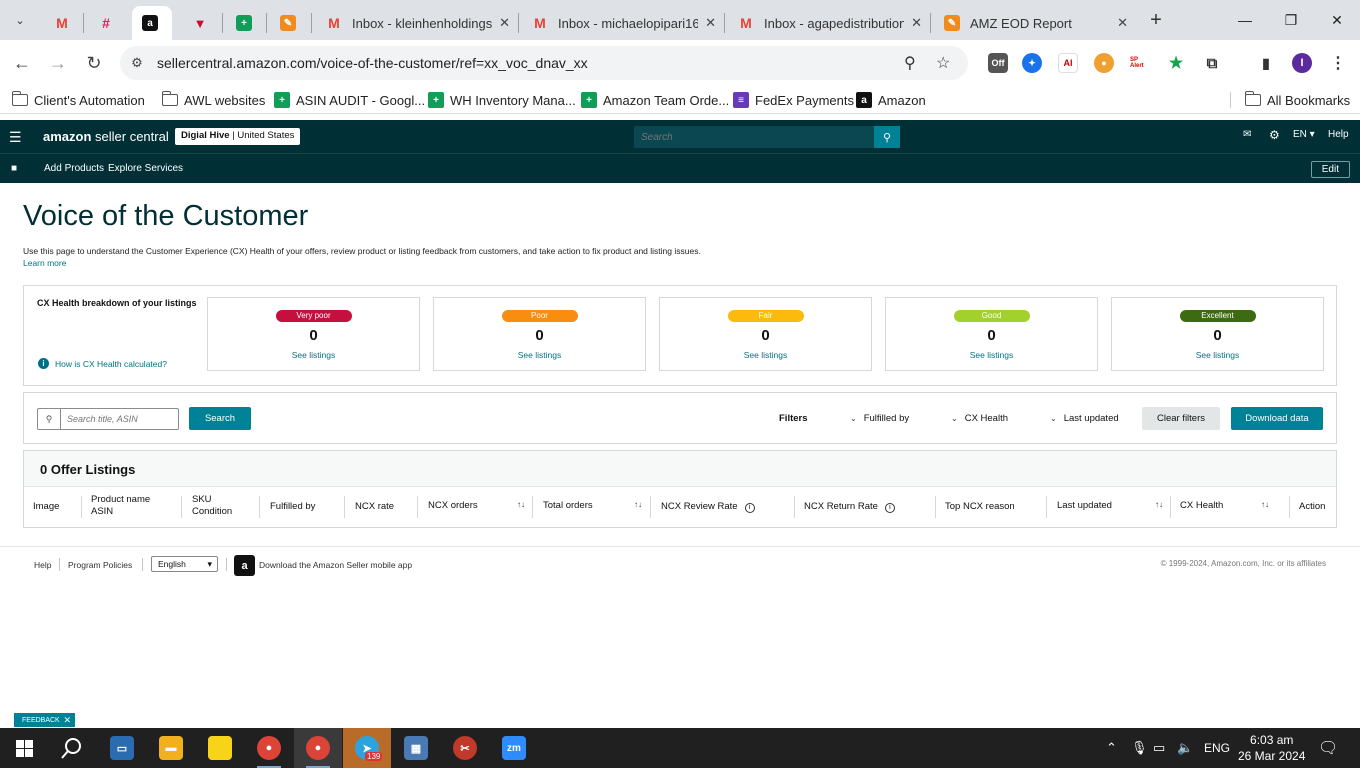 Image resolution: width=1360 pixels, height=768 pixels. I want to click on taskbar-search-button, so click(72, 748).